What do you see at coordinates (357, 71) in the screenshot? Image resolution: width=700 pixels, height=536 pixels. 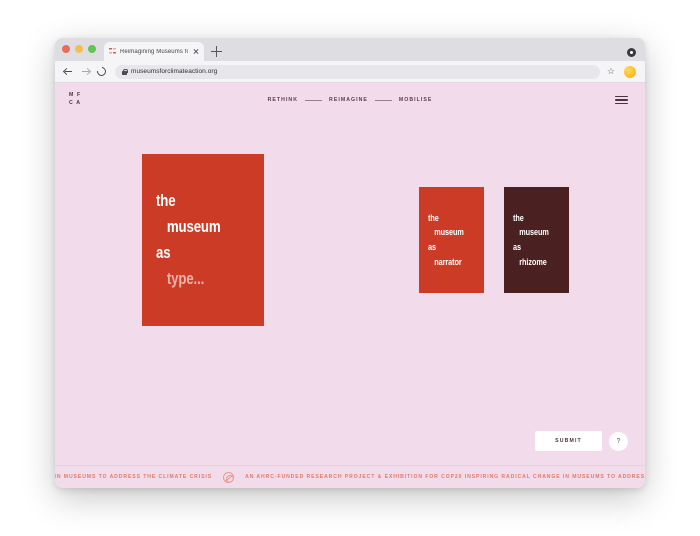 I see `address-bar: museumsforclimateaction.org` at bounding box center [357, 71].